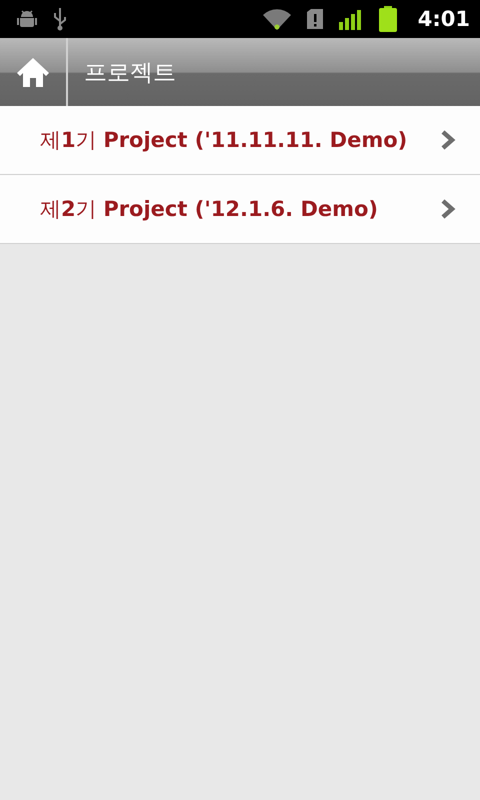 The width and height of the screenshot is (480, 800). What do you see at coordinates (60, 19) in the screenshot?
I see `usb-icon` at bounding box center [60, 19].